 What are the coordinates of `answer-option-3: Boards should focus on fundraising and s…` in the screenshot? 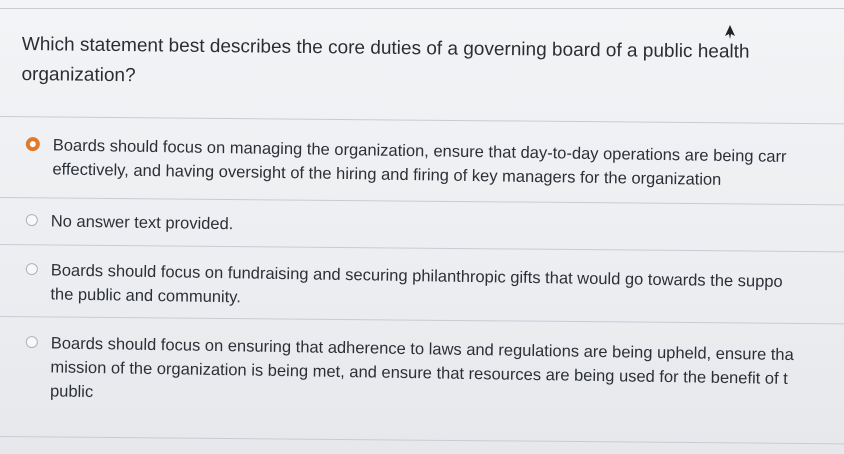 It's located at (434, 288).